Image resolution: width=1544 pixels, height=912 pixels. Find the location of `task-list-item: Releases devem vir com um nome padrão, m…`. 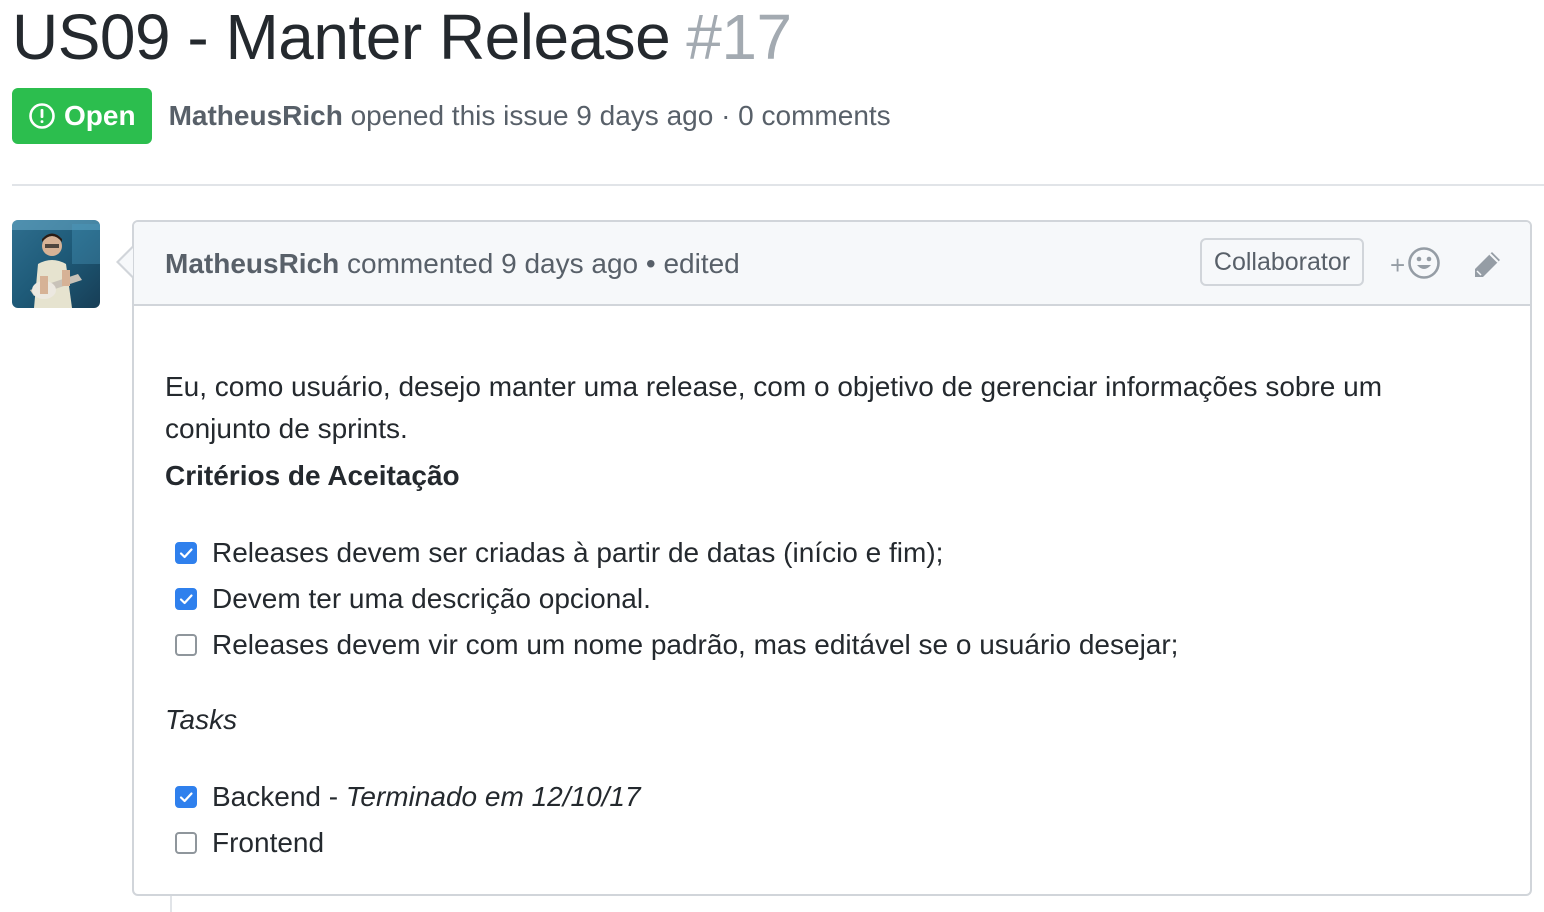

task-list-item: Releases devem vir com um nome padrão, m… is located at coordinates (676, 645).